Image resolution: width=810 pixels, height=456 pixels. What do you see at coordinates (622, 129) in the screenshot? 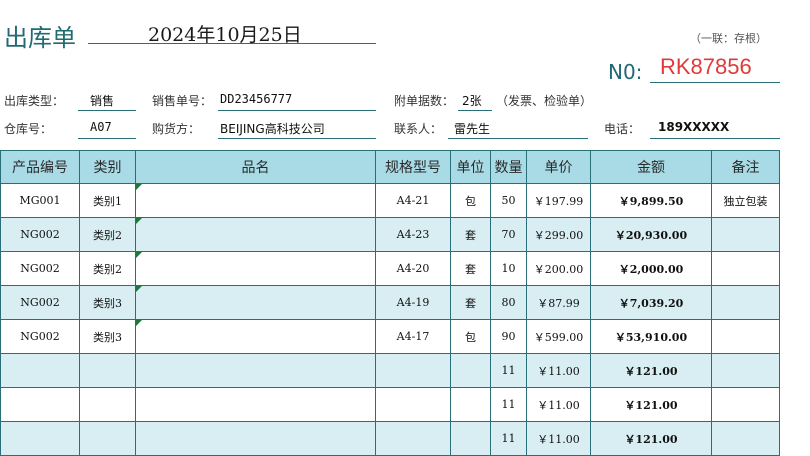
I see `phone-label: 电话：` at bounding box center [622, 129].